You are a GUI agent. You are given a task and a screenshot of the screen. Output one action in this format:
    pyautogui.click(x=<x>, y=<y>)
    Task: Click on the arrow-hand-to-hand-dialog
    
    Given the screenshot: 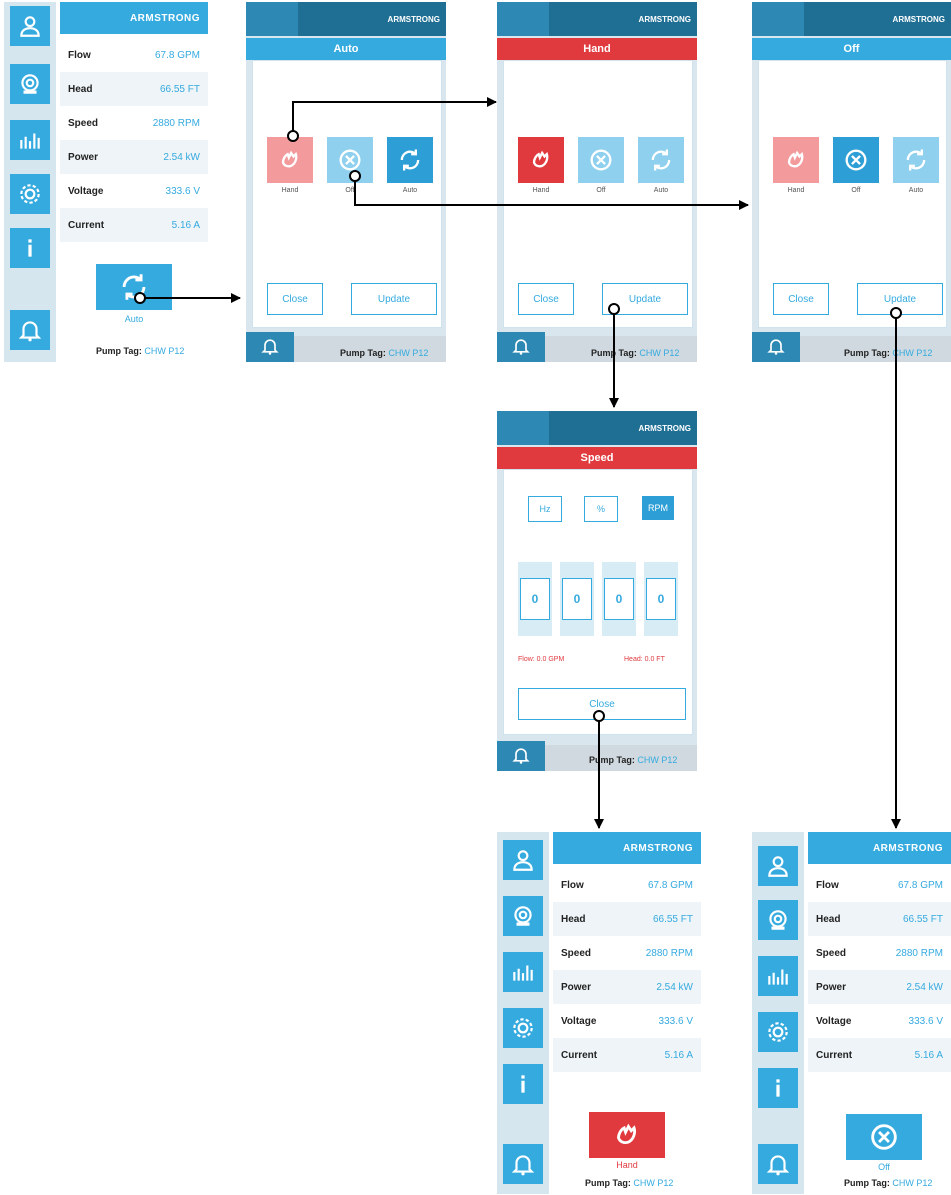 What is the action you would take?
    pyautogui.click(x=394, y=115)
    